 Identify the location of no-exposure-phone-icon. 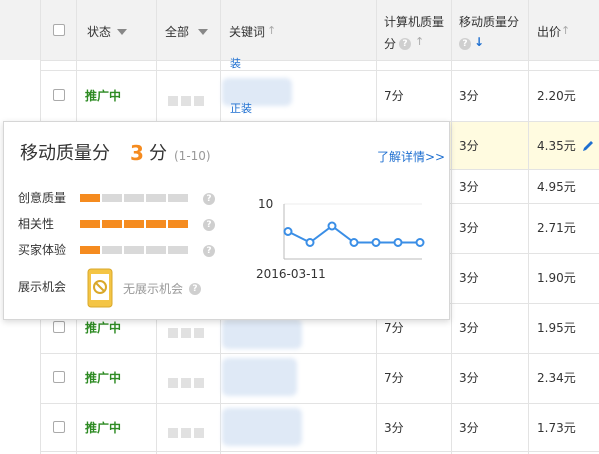
(100, 288).